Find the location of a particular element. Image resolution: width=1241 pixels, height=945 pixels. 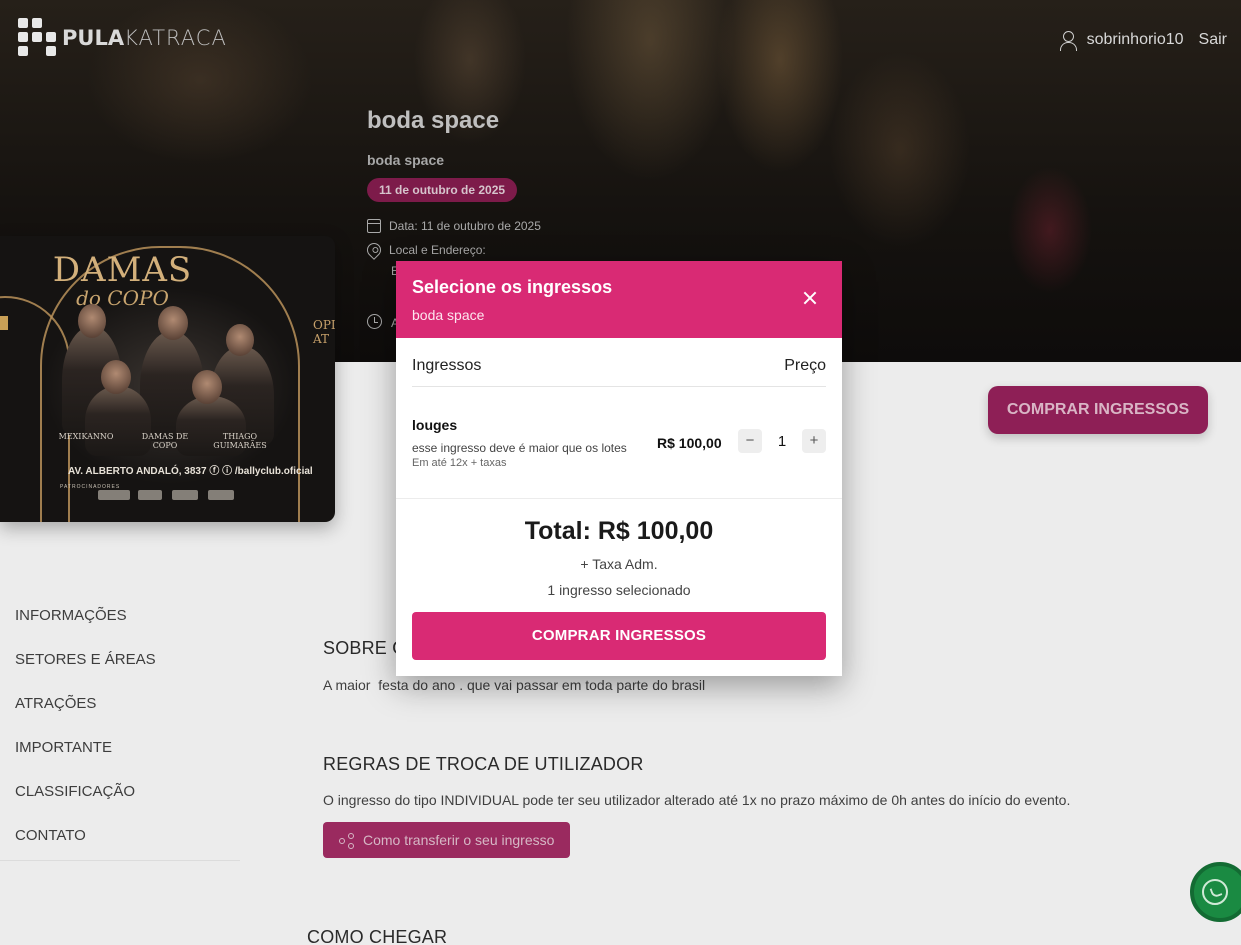

decrease-quantity-button: − is located at coordinates (750, 441).